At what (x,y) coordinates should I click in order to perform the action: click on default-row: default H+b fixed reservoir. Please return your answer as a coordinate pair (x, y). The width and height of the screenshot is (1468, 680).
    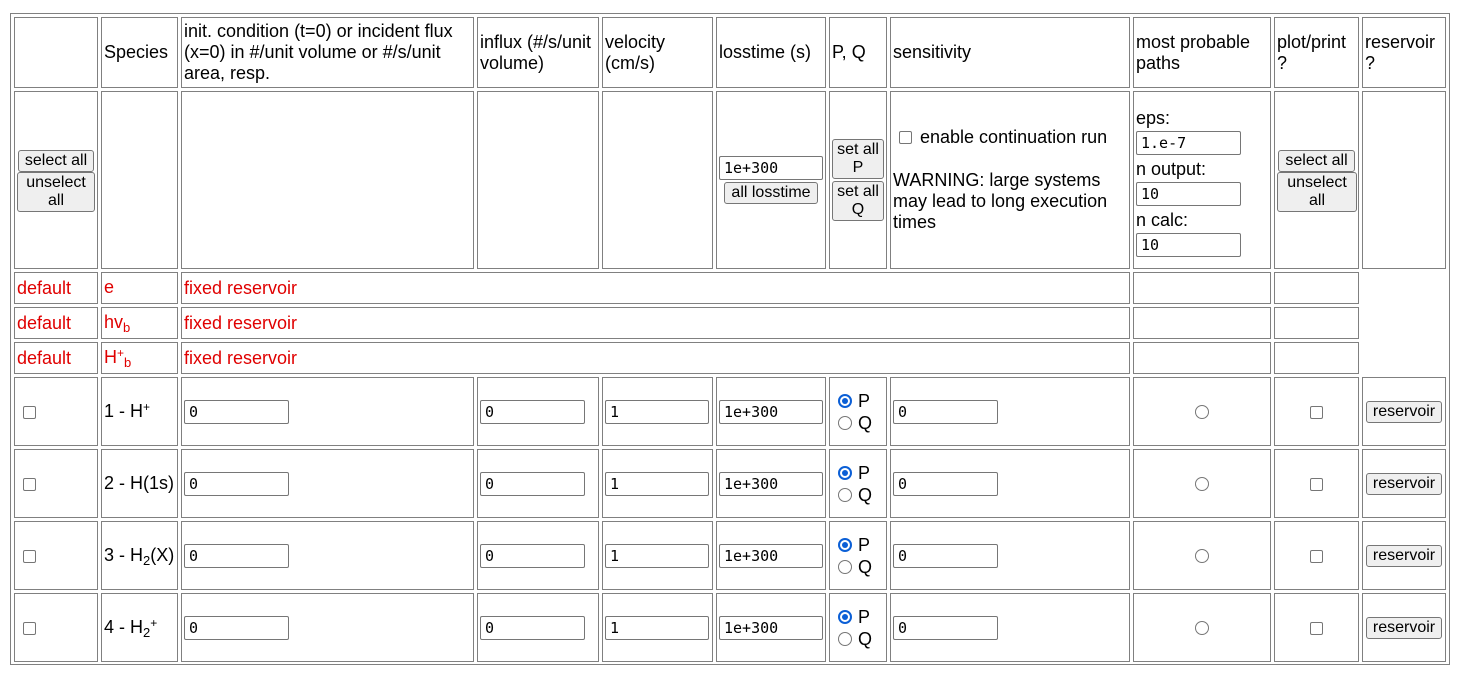
    Looking at the image, I should click on (730, 358).